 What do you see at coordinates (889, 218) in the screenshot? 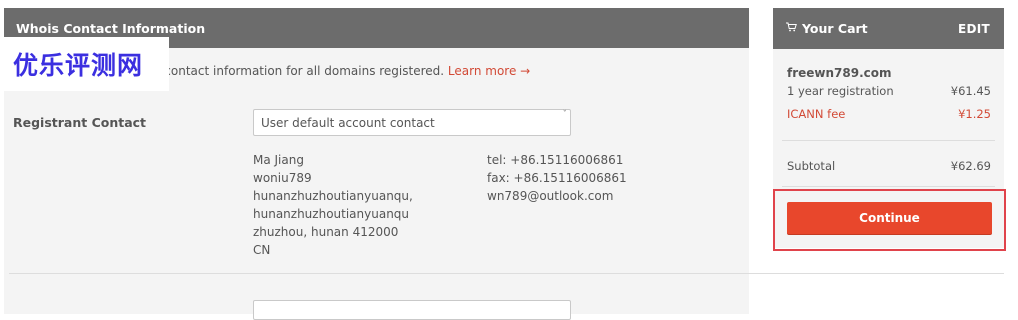
I see `continue-button: Continue` at bounding box center [889, 218].